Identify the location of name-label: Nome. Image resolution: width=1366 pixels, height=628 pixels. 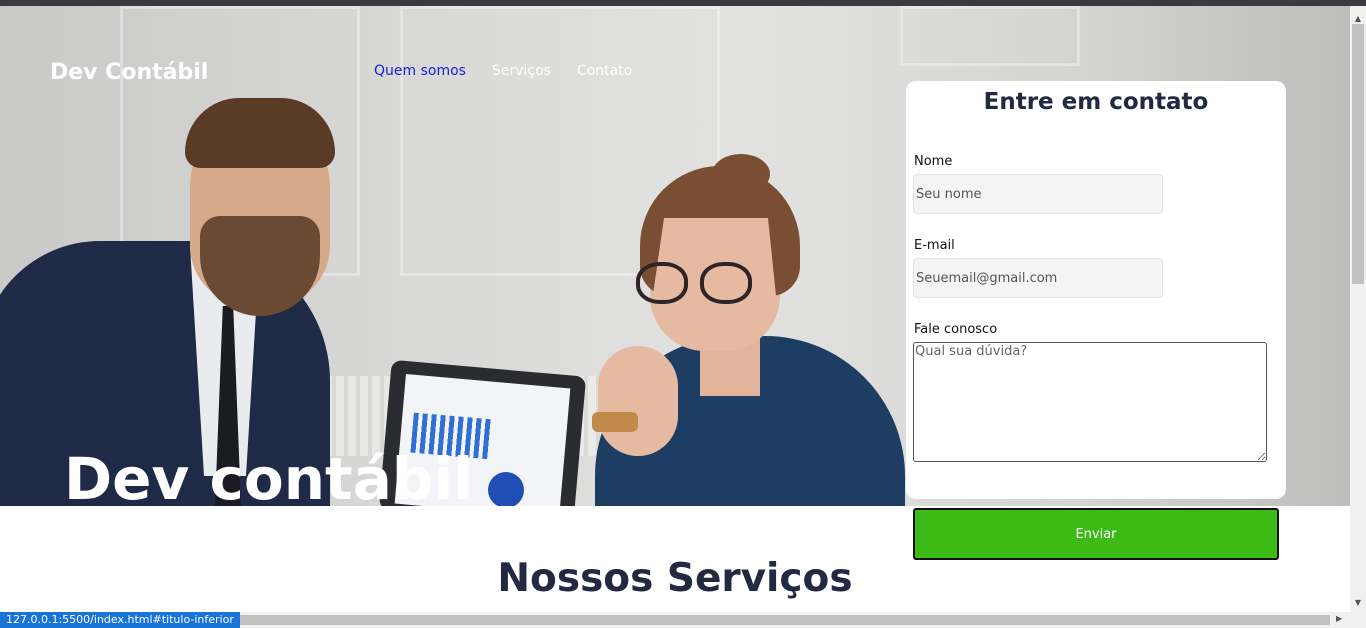
(933, 161).